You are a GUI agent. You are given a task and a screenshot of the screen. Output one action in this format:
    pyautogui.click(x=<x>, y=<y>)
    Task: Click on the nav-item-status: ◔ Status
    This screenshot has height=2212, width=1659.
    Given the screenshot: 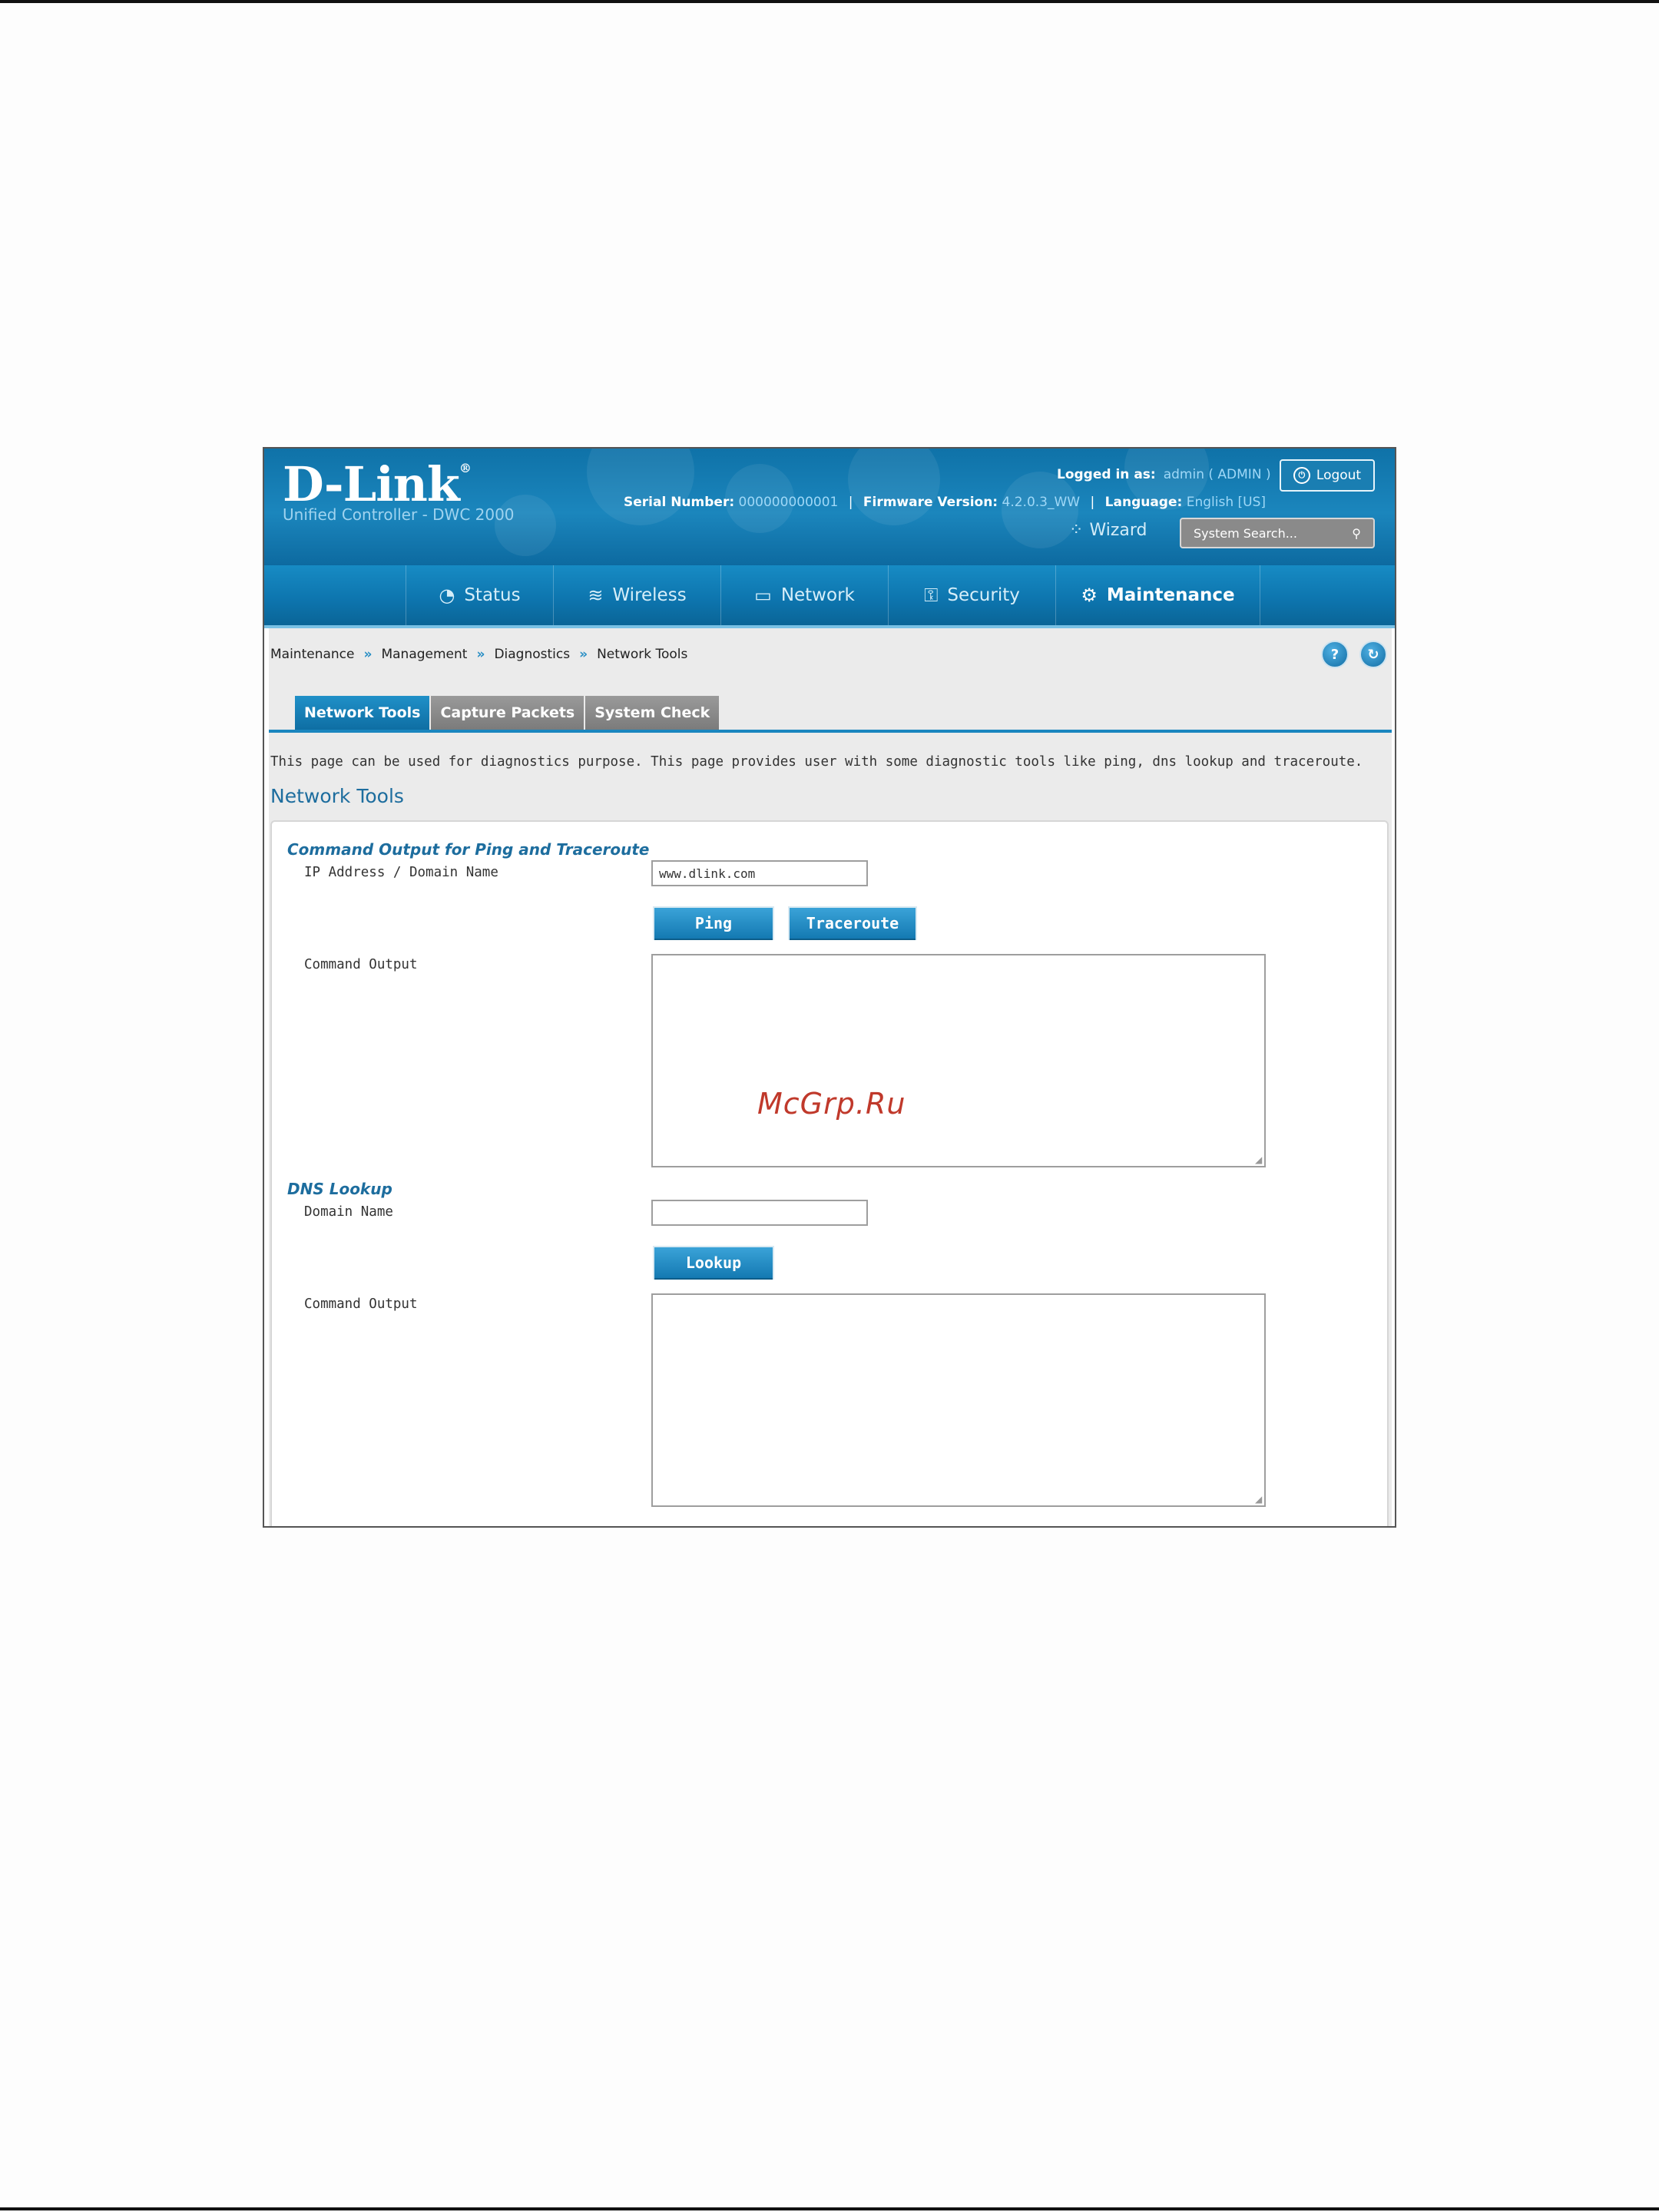 What is the action you would take?
    pyautogui.click(x=480, y=595)
    